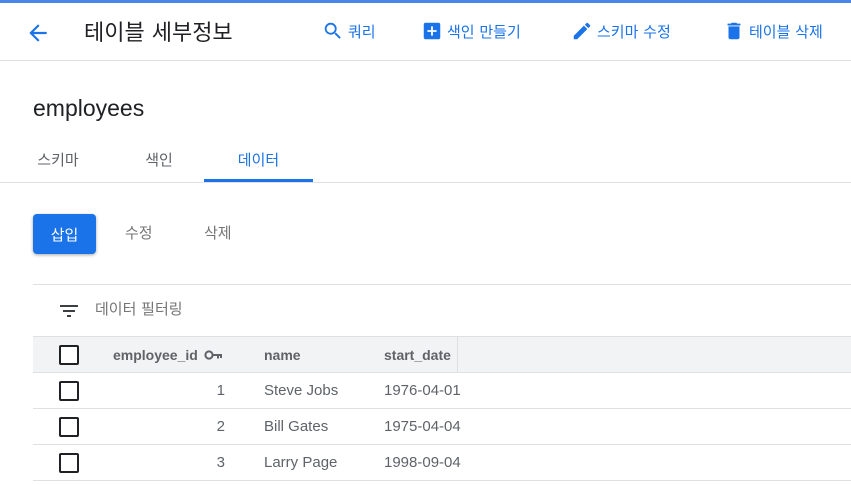  What do you see at coordinates (362, 31) in the screenshot?
I see `query-label: 쿼리` at bounding box center [362, 31].